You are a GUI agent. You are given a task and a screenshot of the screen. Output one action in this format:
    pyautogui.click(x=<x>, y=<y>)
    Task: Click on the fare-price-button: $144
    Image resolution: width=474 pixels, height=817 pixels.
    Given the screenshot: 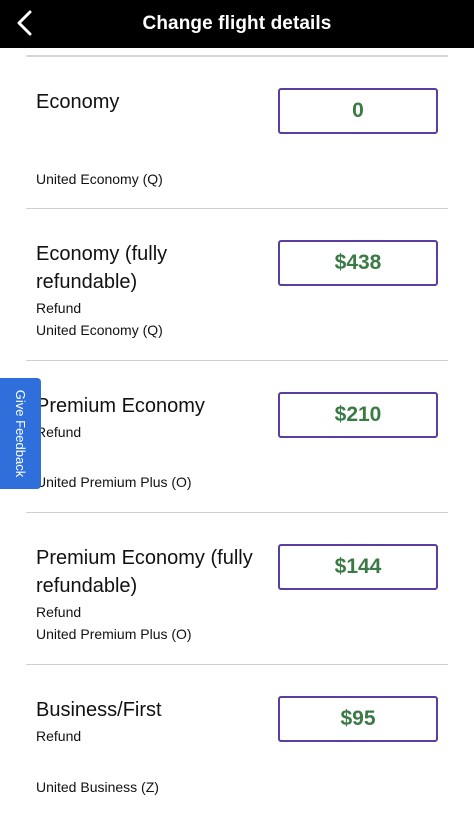 What is the action you would take?
    pyautogui.click(x=358, y=567)
    